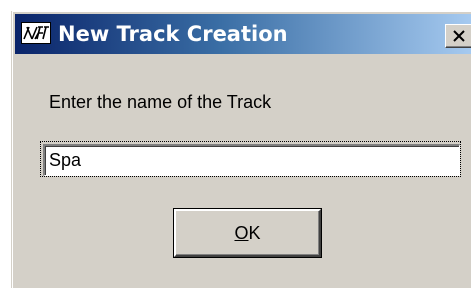  I want to click on prompt-label: Enter the name of the Track, so click(160, 102).